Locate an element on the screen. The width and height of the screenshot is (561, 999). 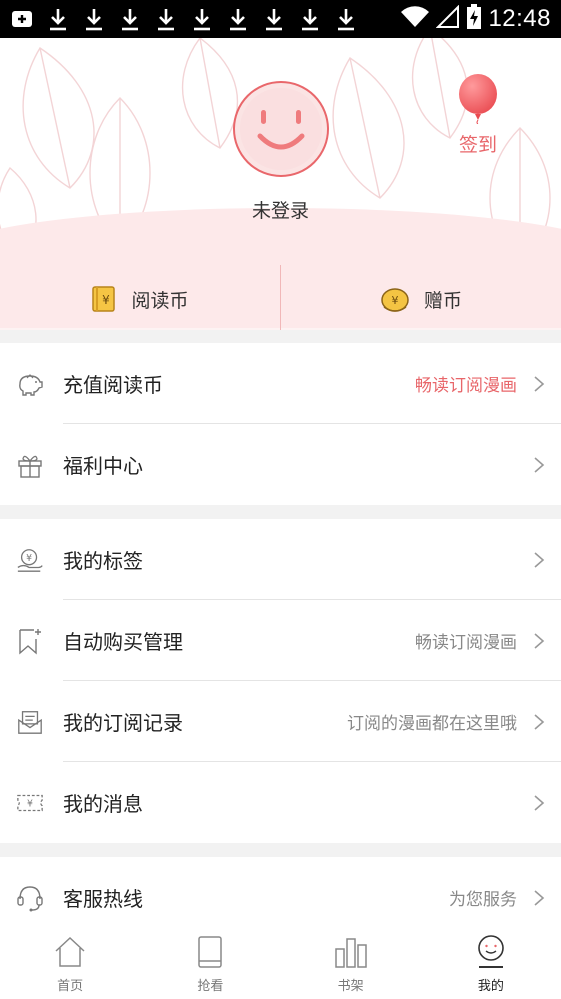
tab-label: 书架 is located at coordinates (350, 986).